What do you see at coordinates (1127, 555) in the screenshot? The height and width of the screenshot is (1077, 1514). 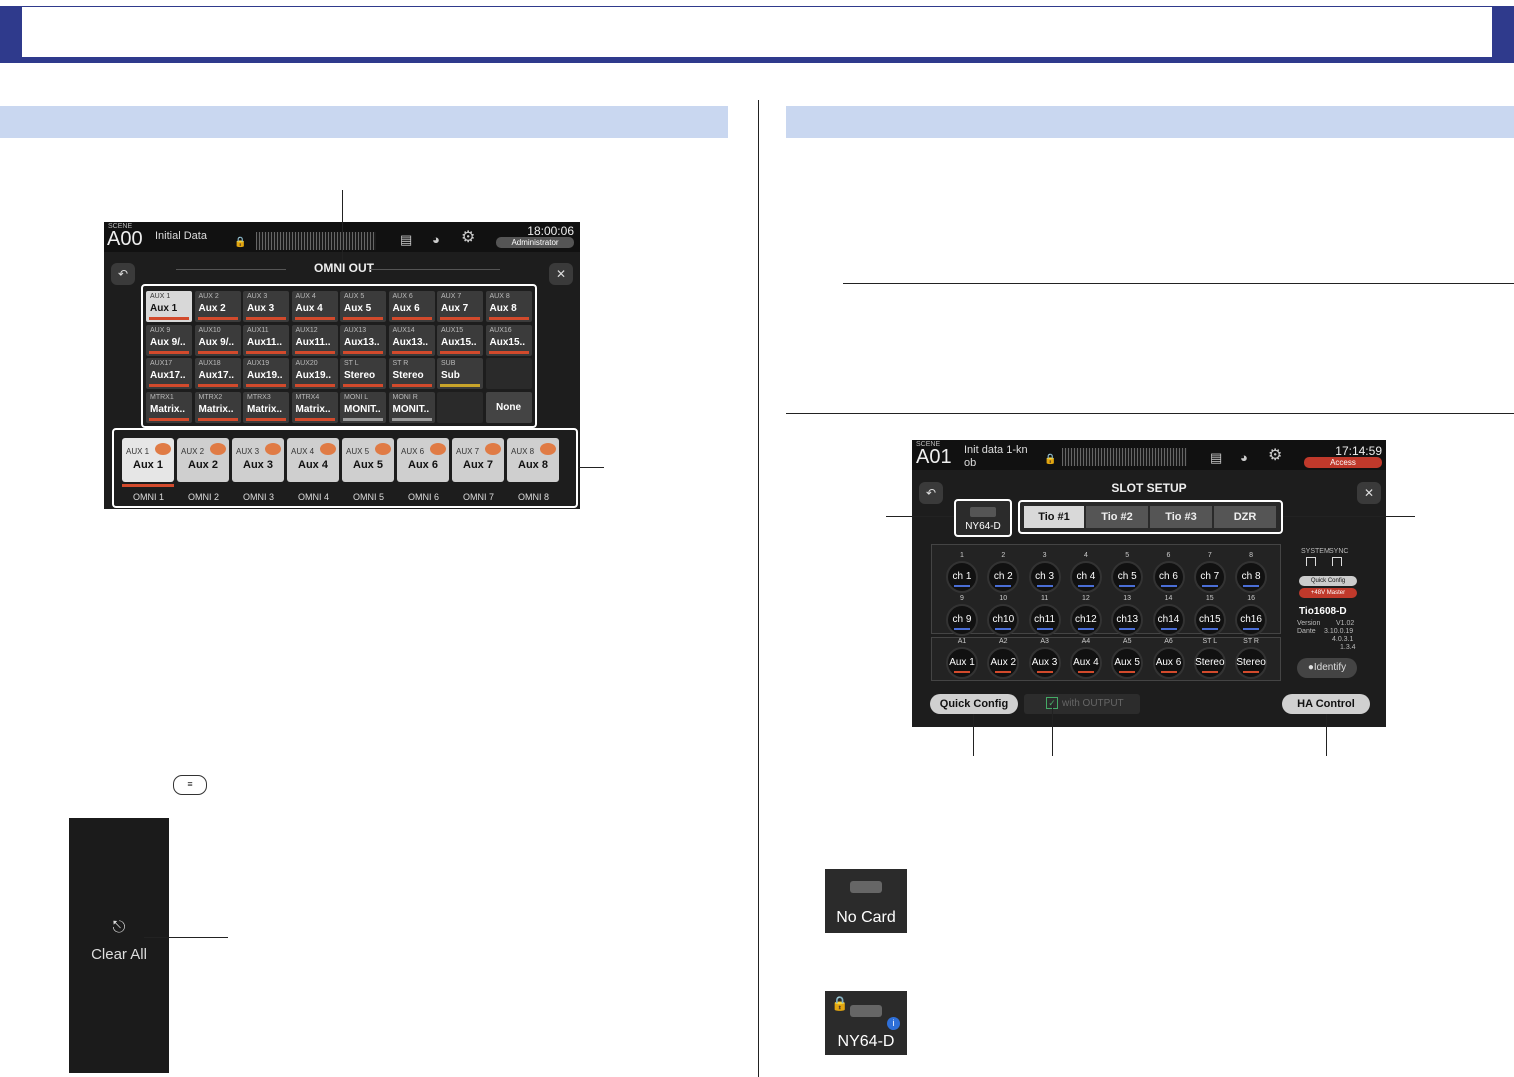 I see `knob-number: 5` at bounding box center [1127, 555].